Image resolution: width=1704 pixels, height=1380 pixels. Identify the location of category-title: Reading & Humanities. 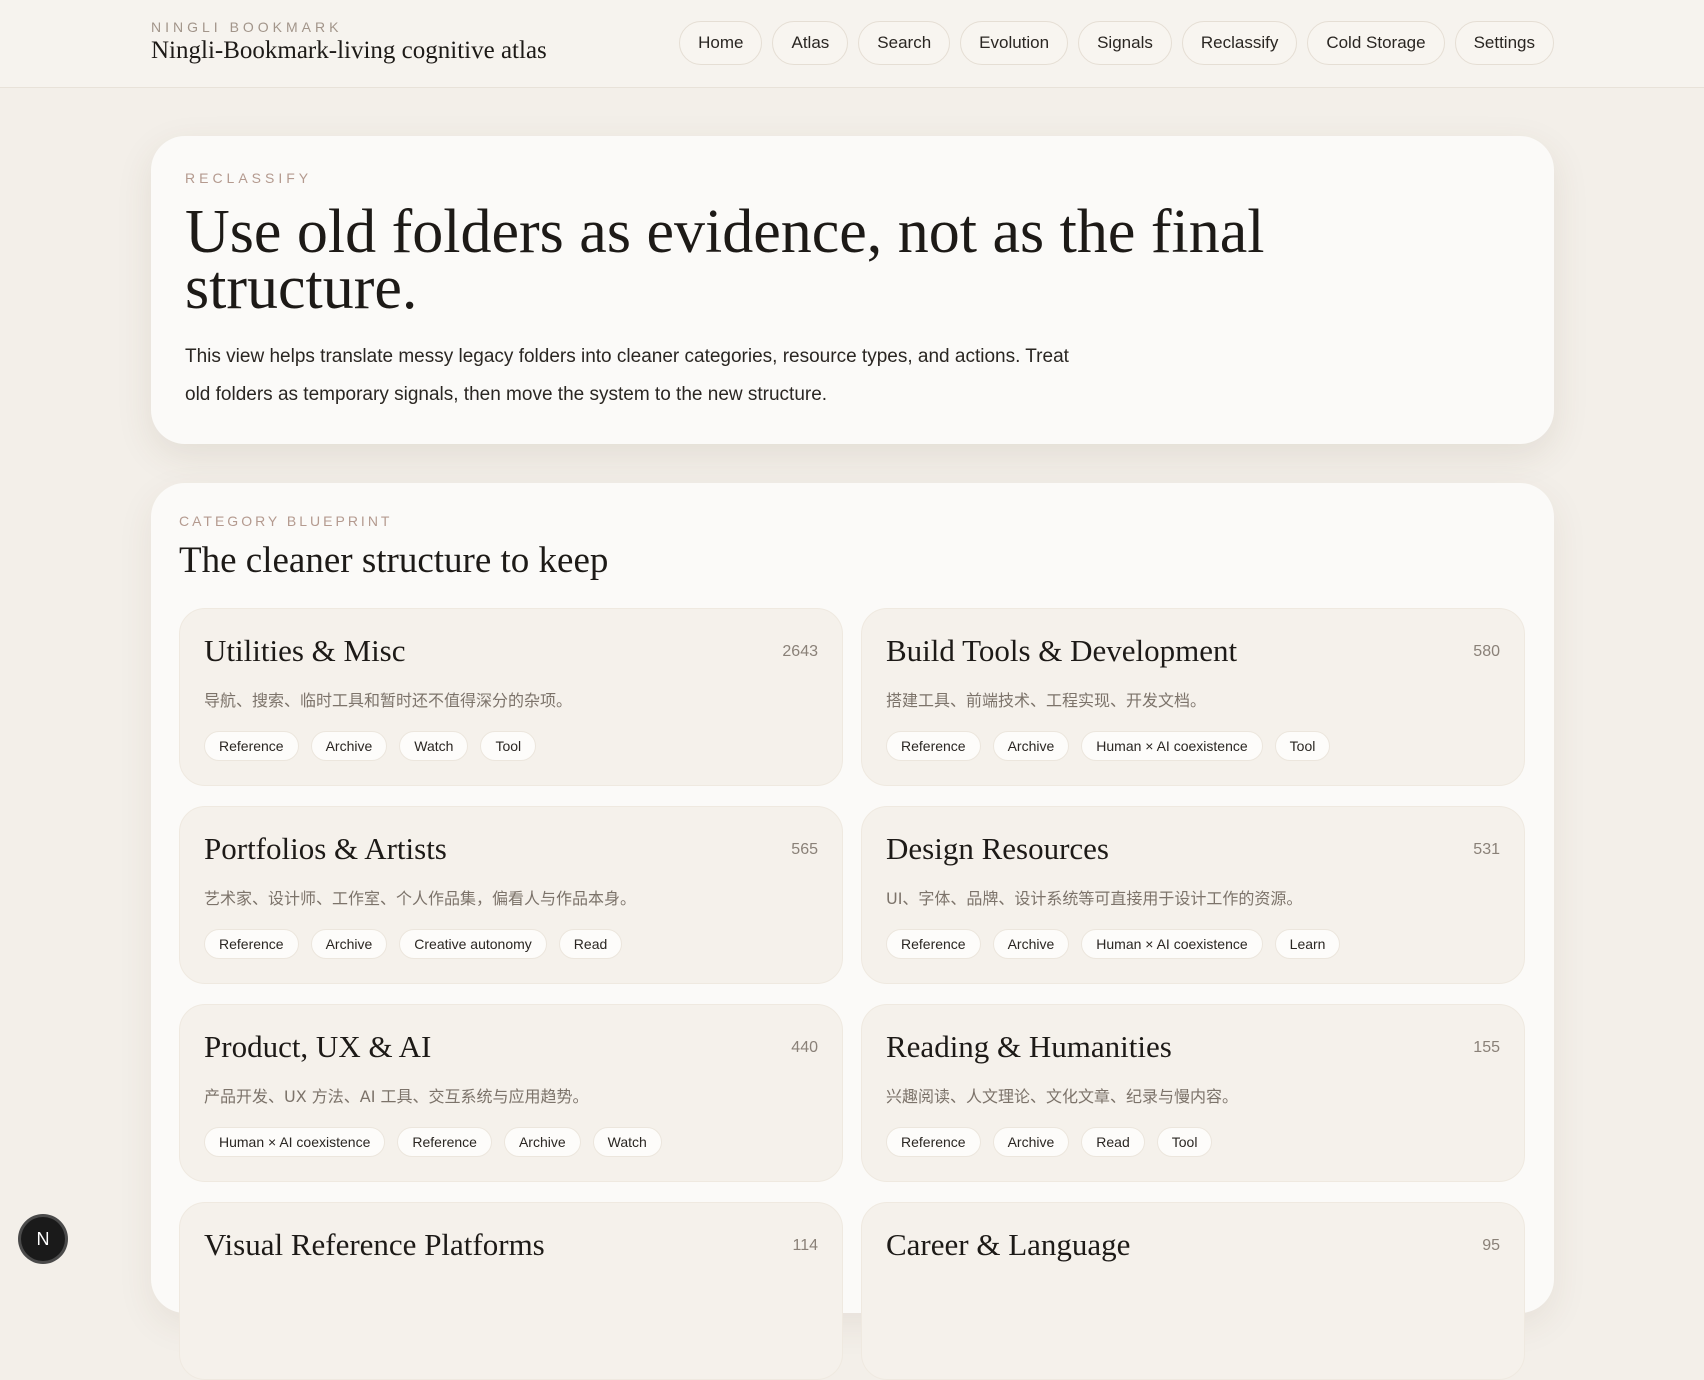
(1029, 1046).